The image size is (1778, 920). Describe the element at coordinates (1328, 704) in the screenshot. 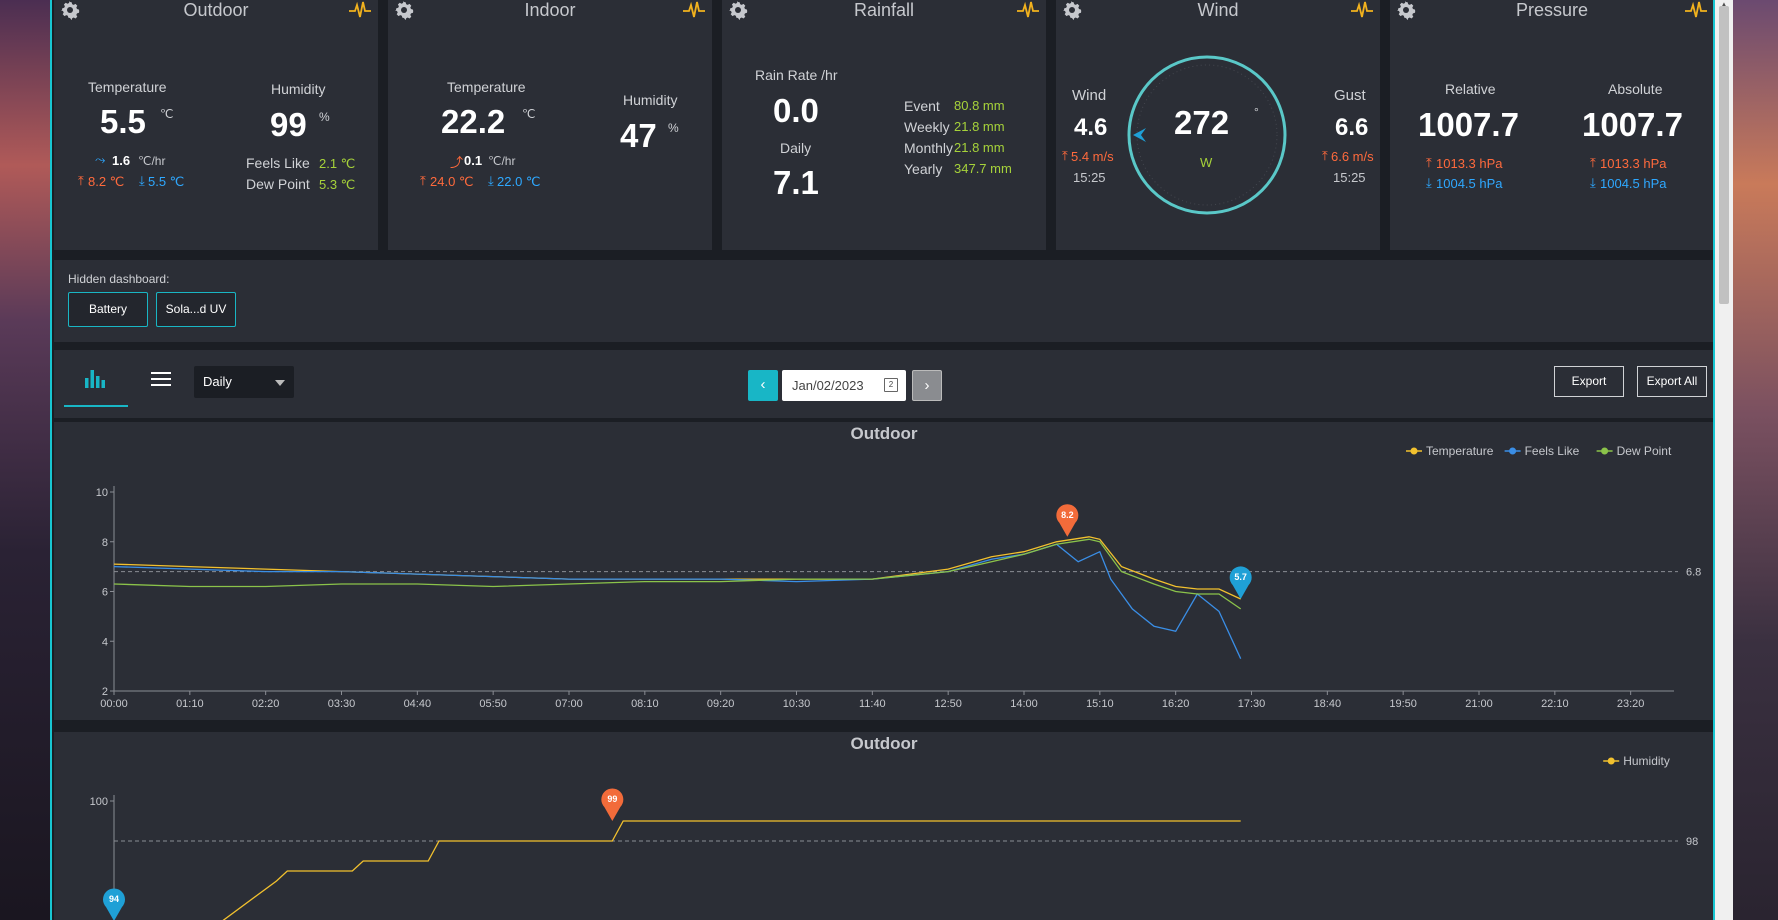

I see `x-tick-label: 18:40` at that location.